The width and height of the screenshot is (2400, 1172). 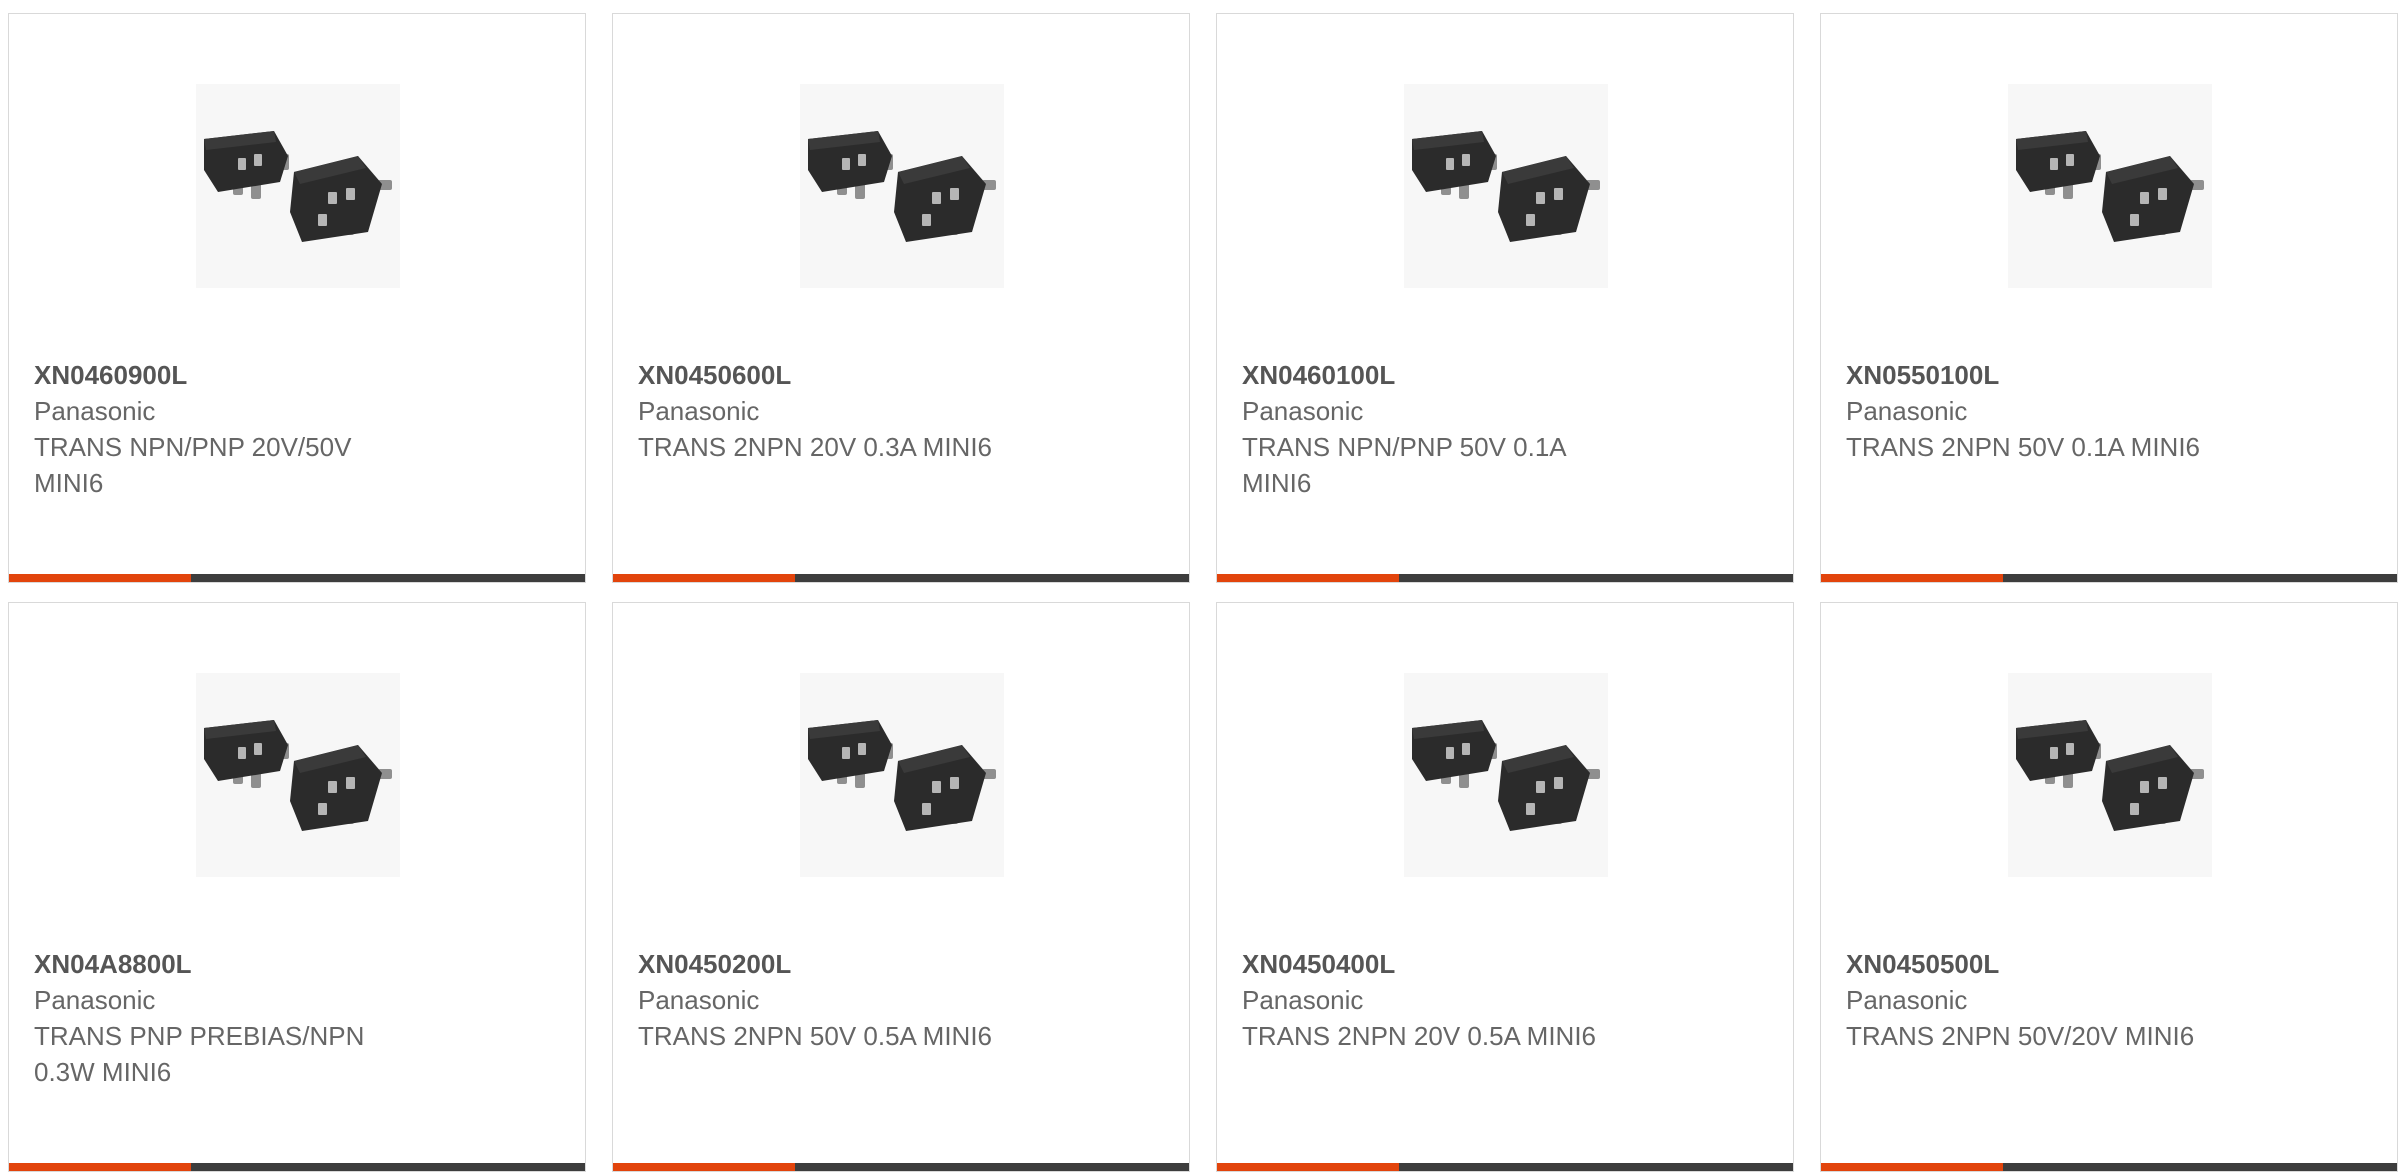 What do you see at coordinates (2046, 375) in the screenshot?
I see `part-number: XN0550100L` at bounding box center [2046, 375].